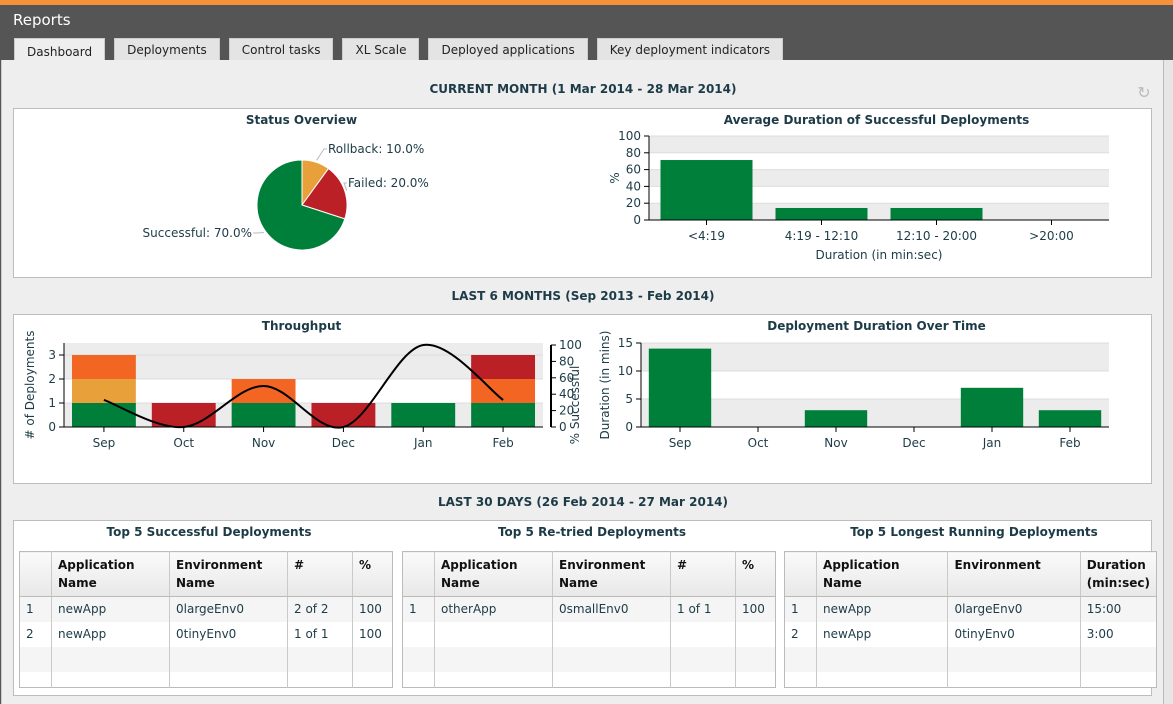 The width and height of the screenshot is (1173, 704). What do you see at coordinates (197, 233) in the screenshot?
I see `pie-label-successful: Successful: 70.0%` at bounding box center [197, 233].